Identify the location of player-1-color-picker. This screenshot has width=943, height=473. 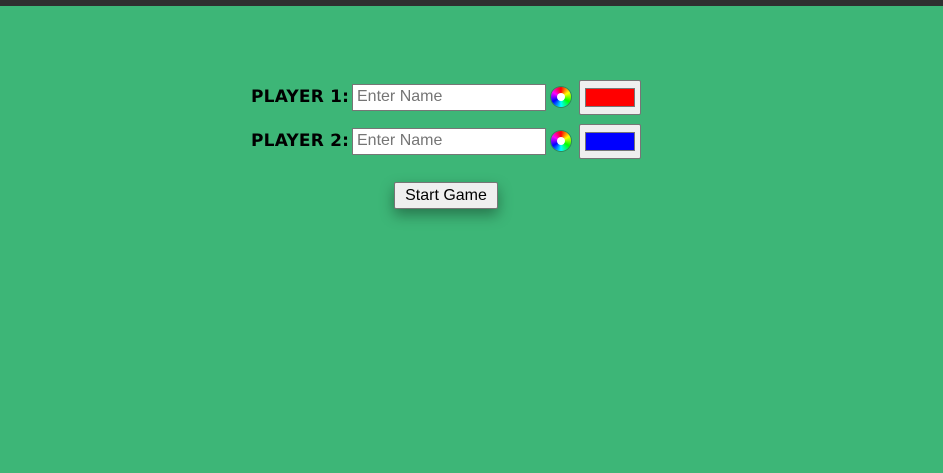
(610, 97).